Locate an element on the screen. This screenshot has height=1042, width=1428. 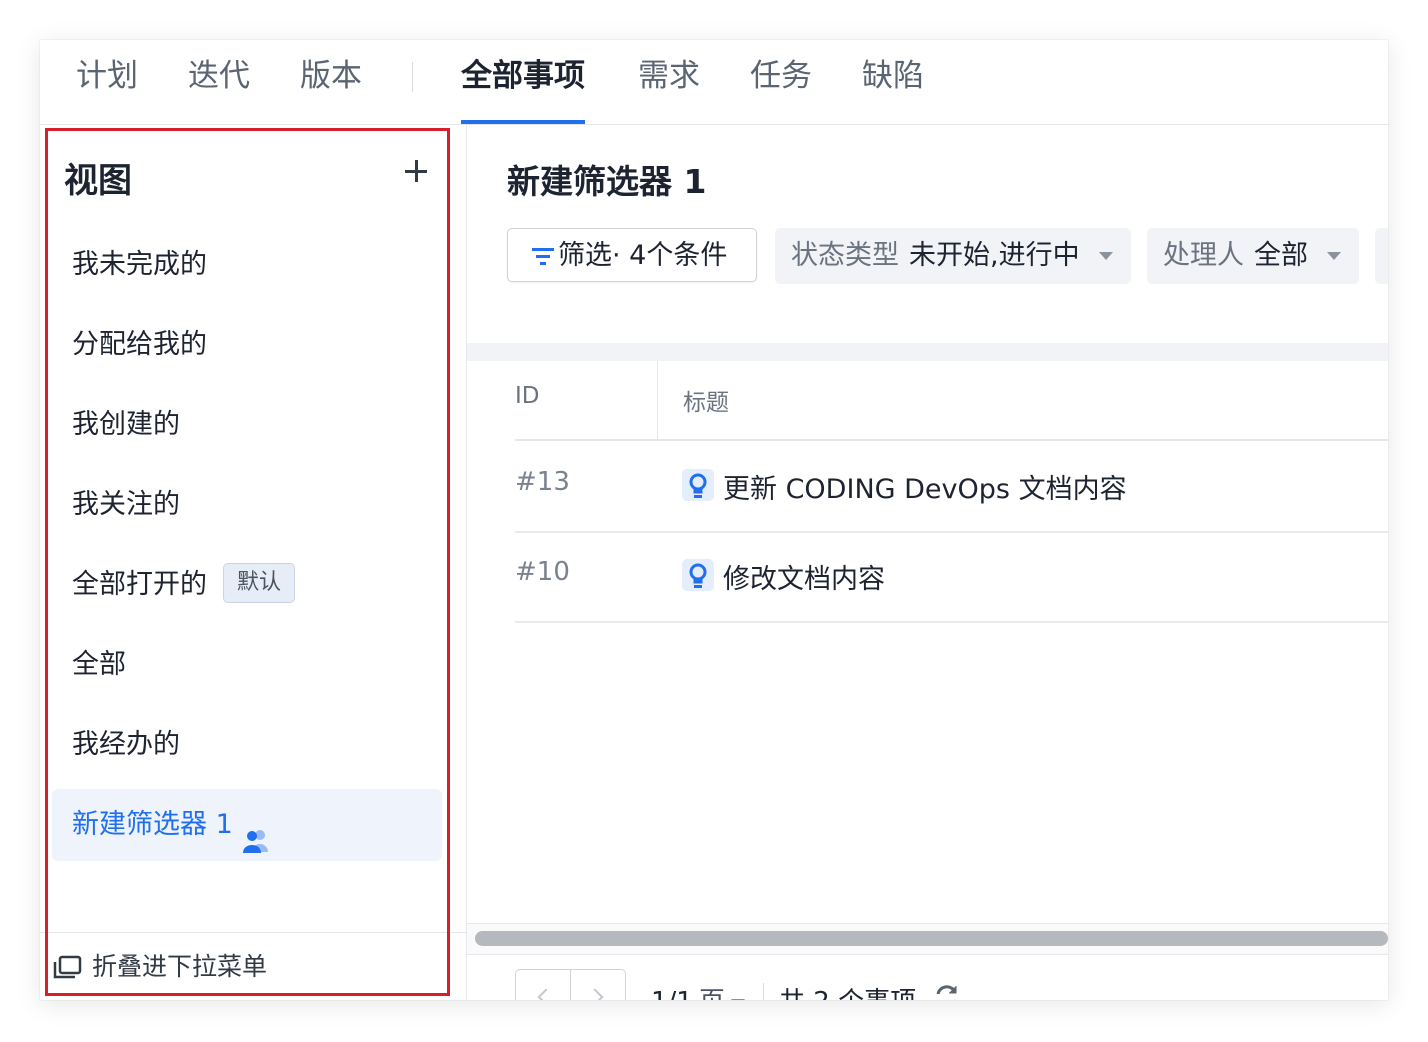
page-unit: 页 is located at coordinates (712, 993).